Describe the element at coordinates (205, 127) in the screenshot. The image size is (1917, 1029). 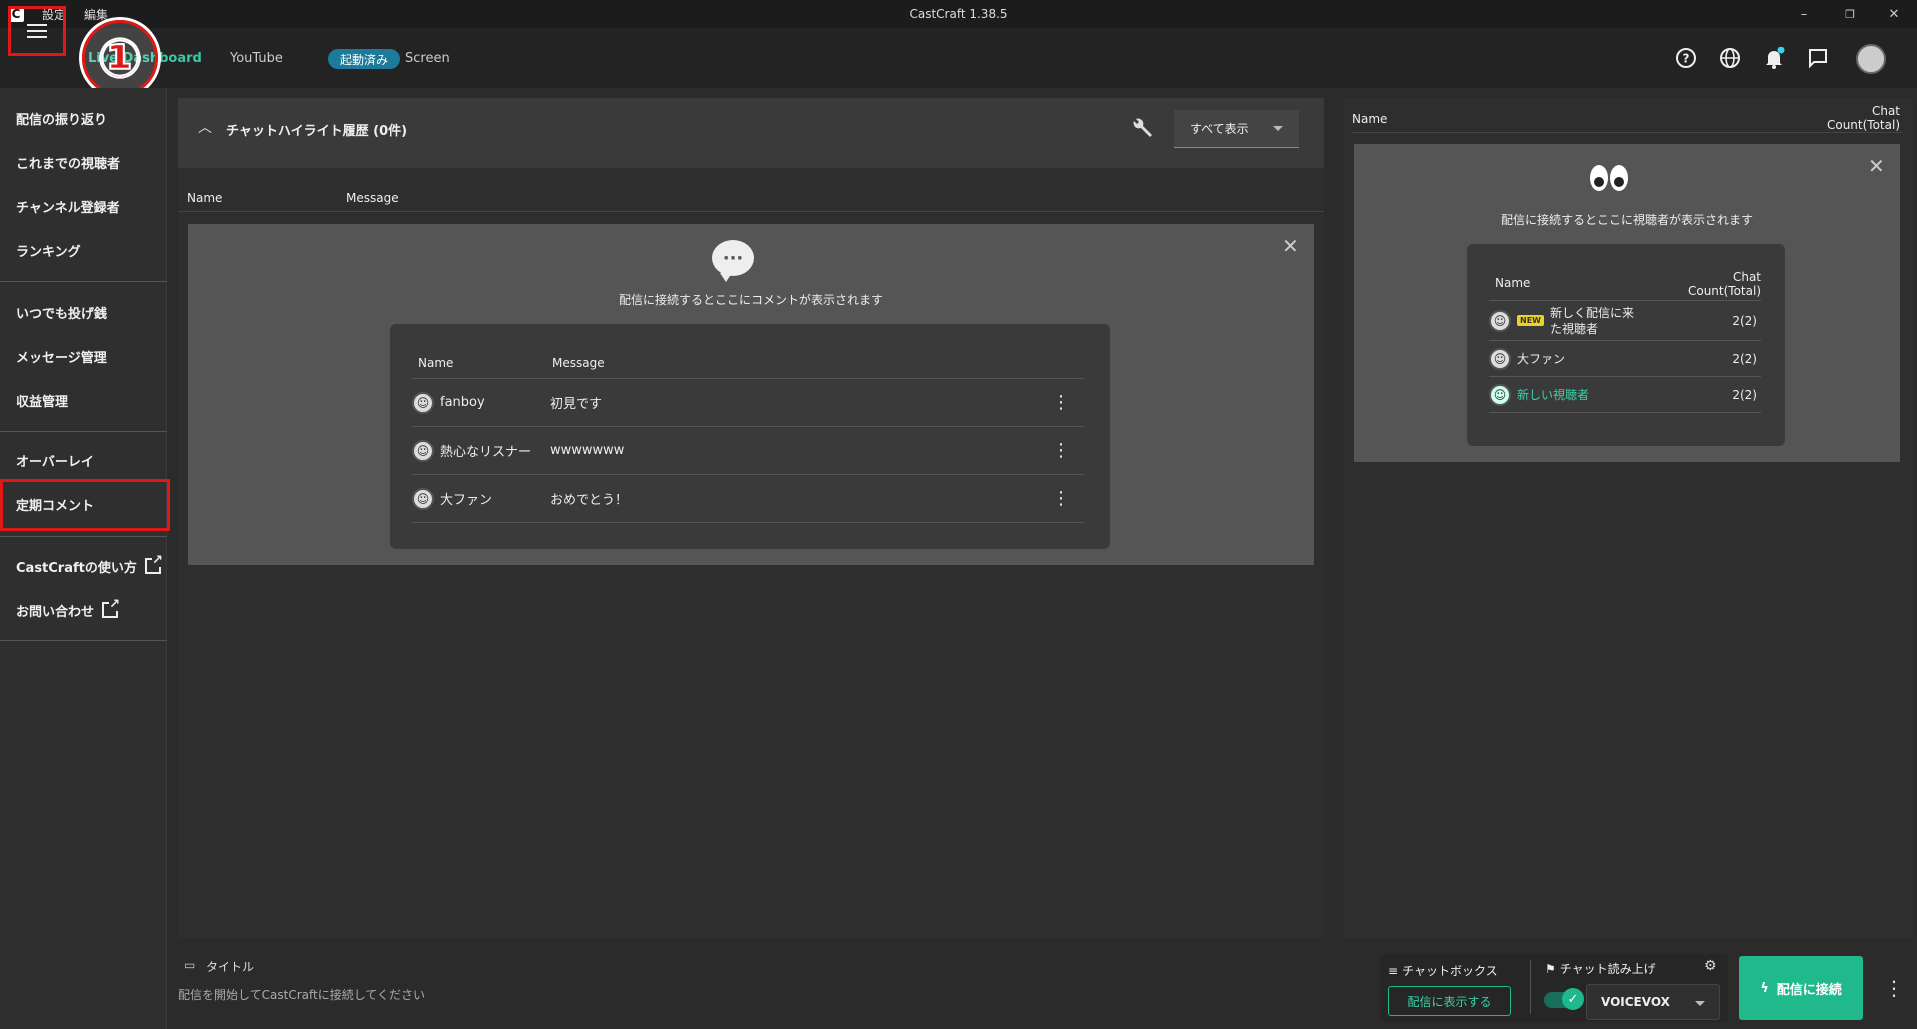
I see `chevron-up-icon: ︿` at that location.